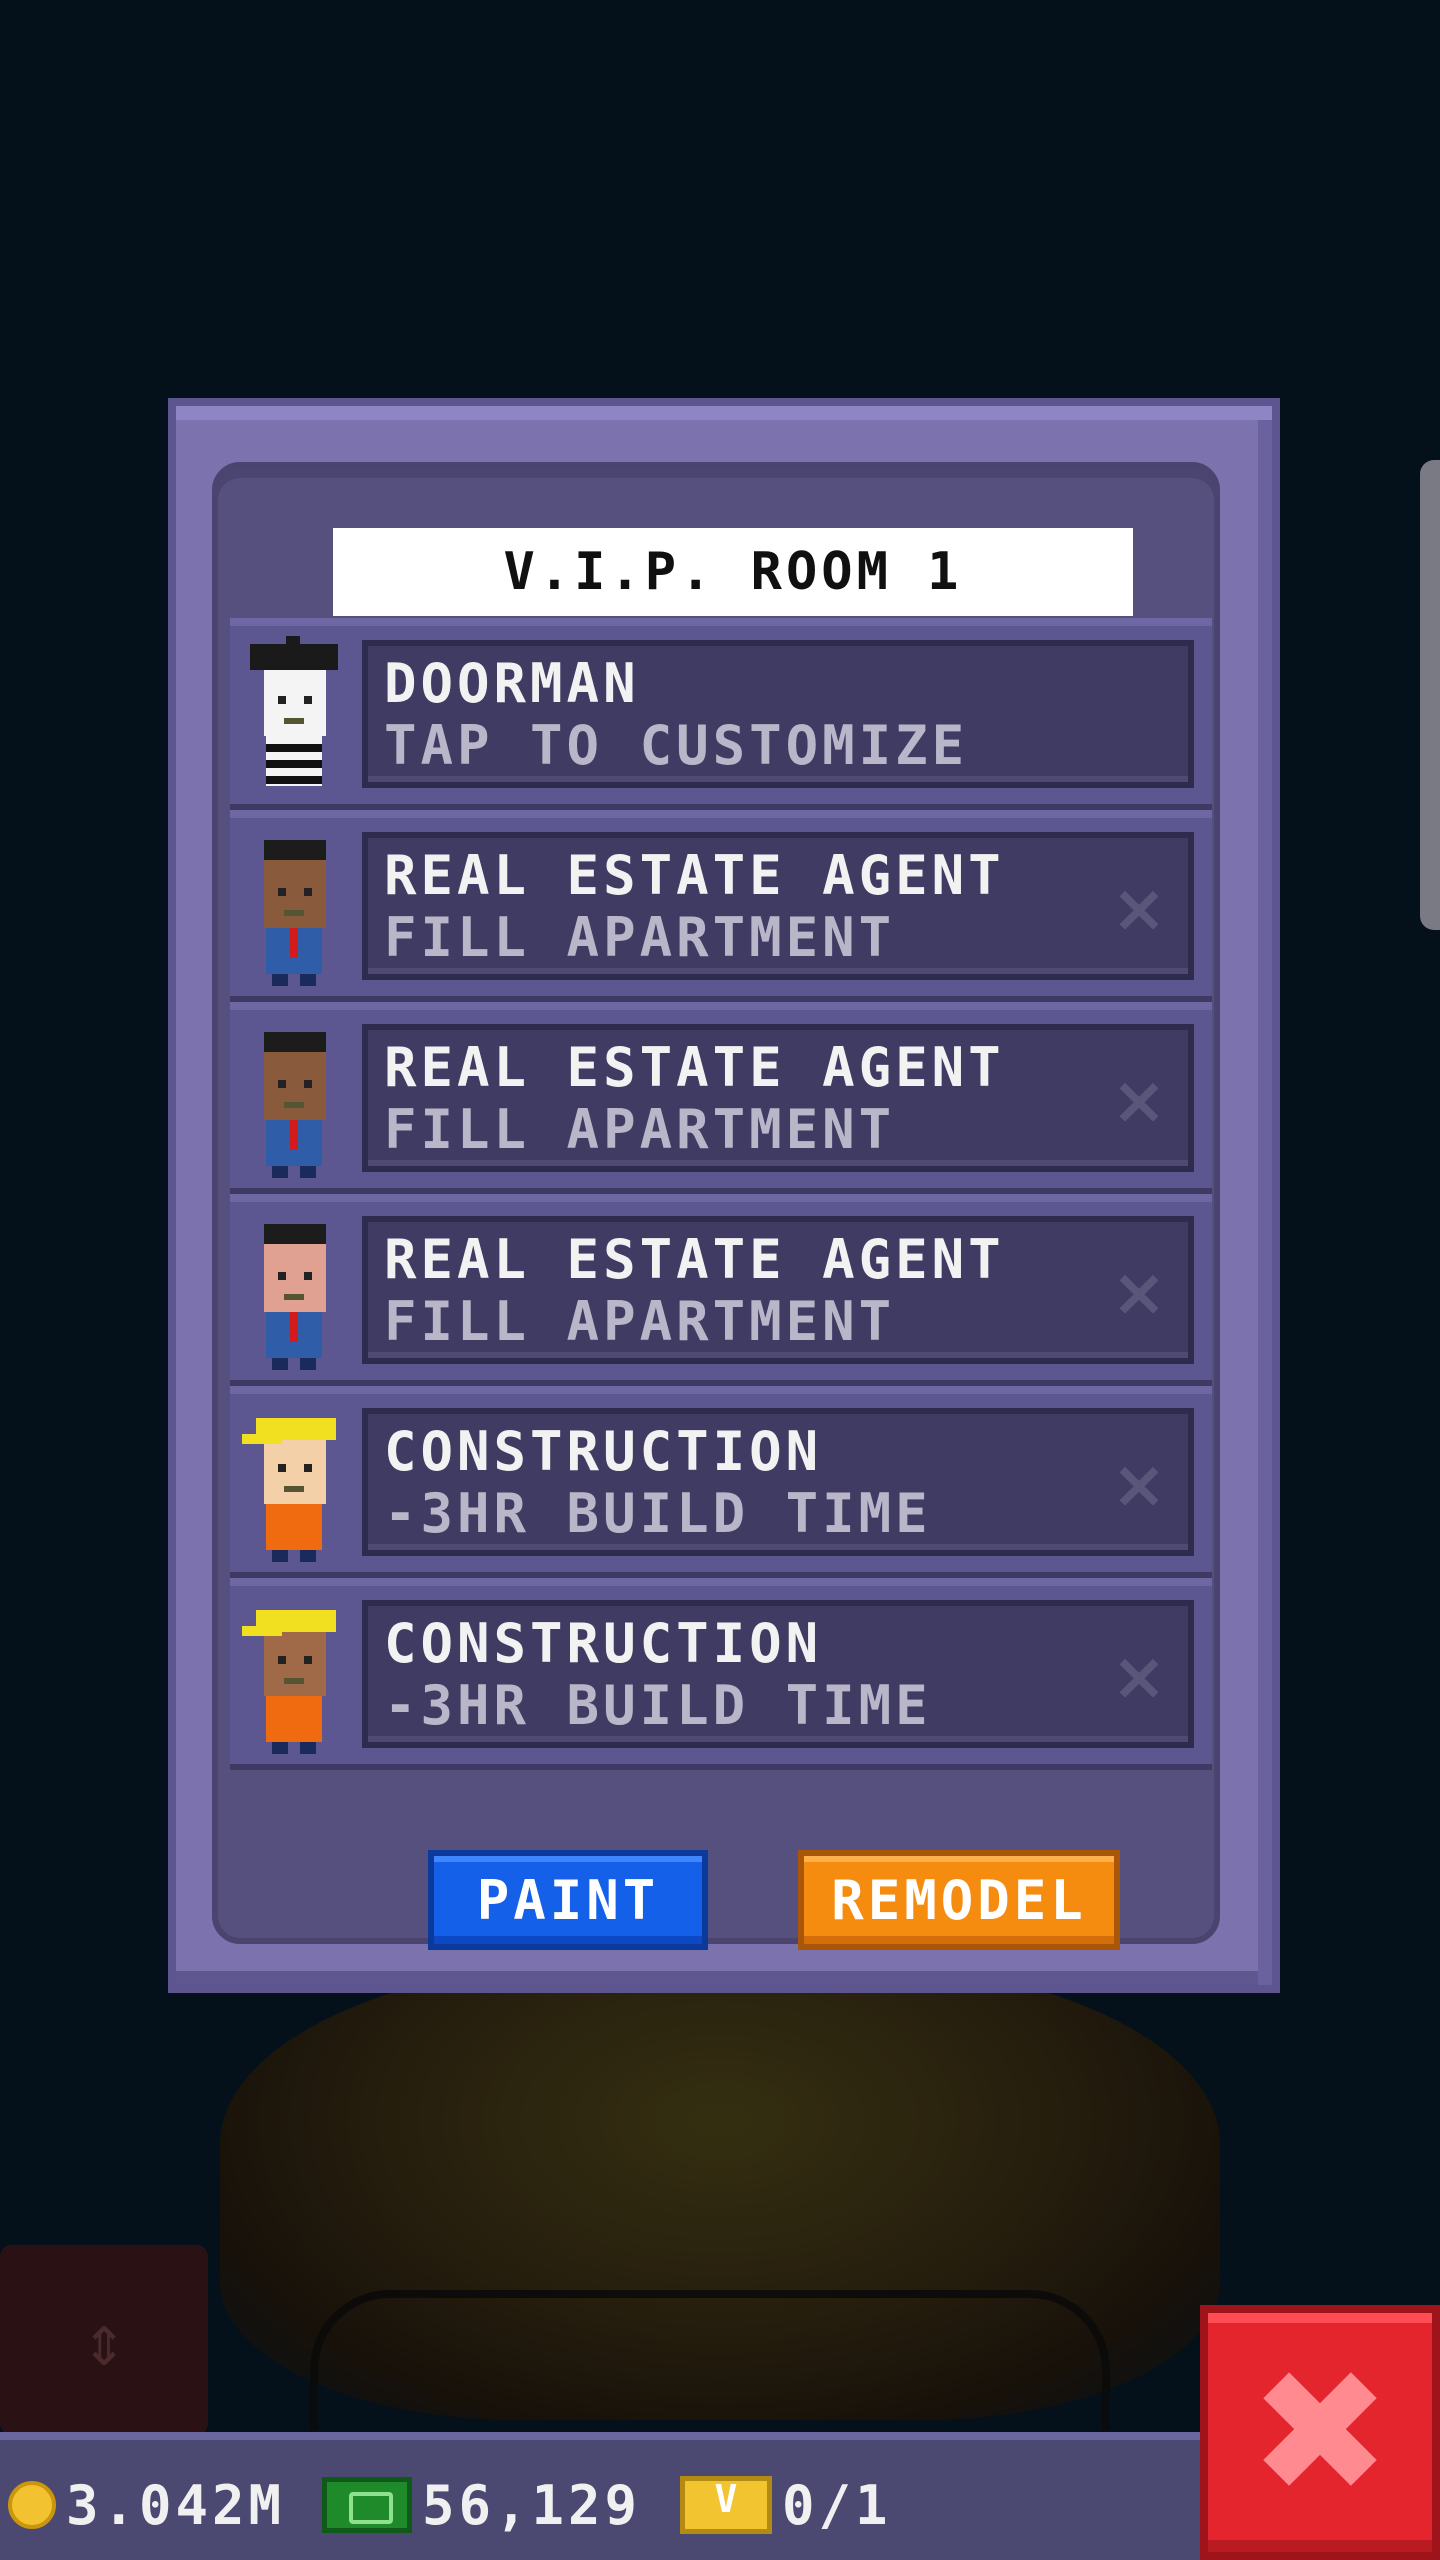 This screenshot has height=2560, width=1440. Describe the element at coordinates (726, 2505) in the screenshot. I see `vip-ticket-icon` at that location.